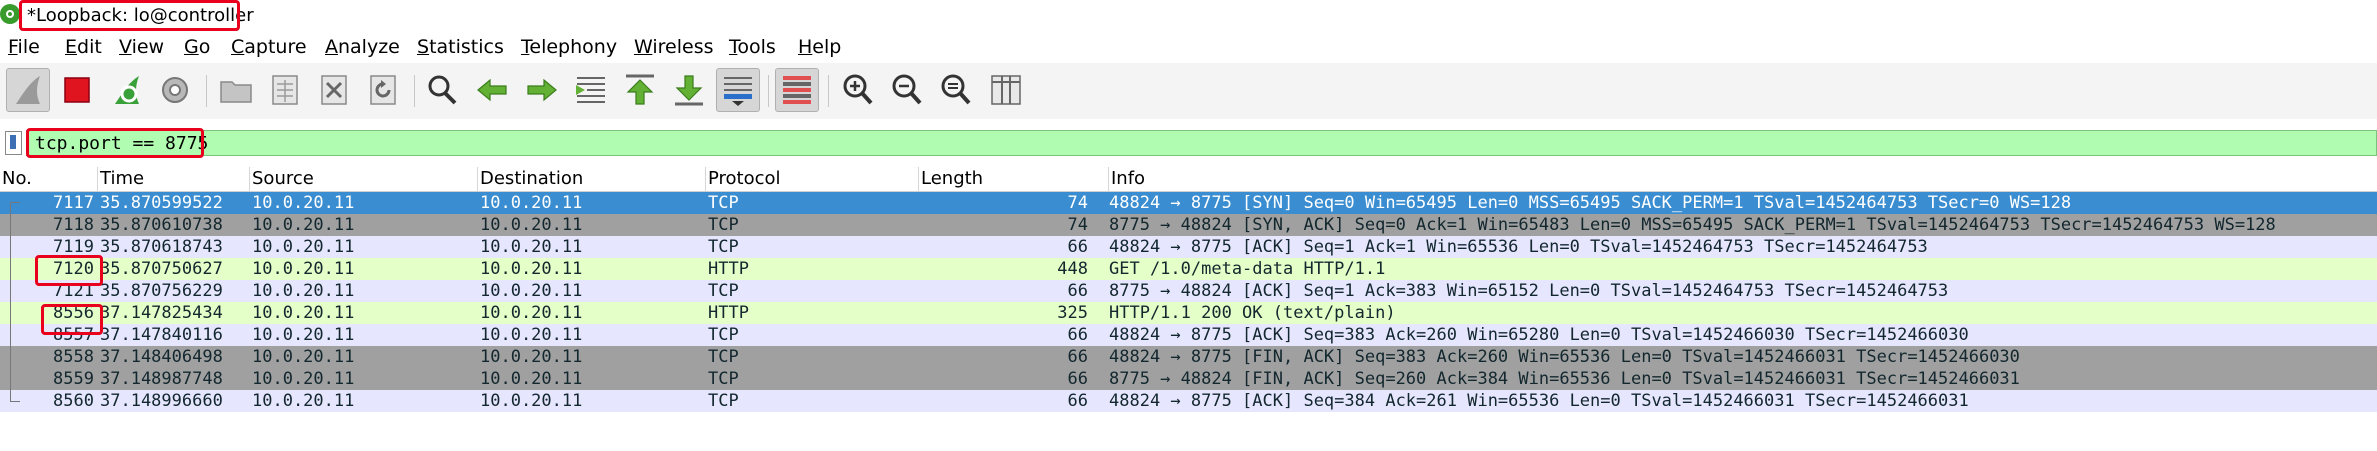 This screenshot has width=2377, height=451. What do you see at coordinates (28, 90) in the screenshot?
I see `start-capture-button` at bounding box center [28, 90].